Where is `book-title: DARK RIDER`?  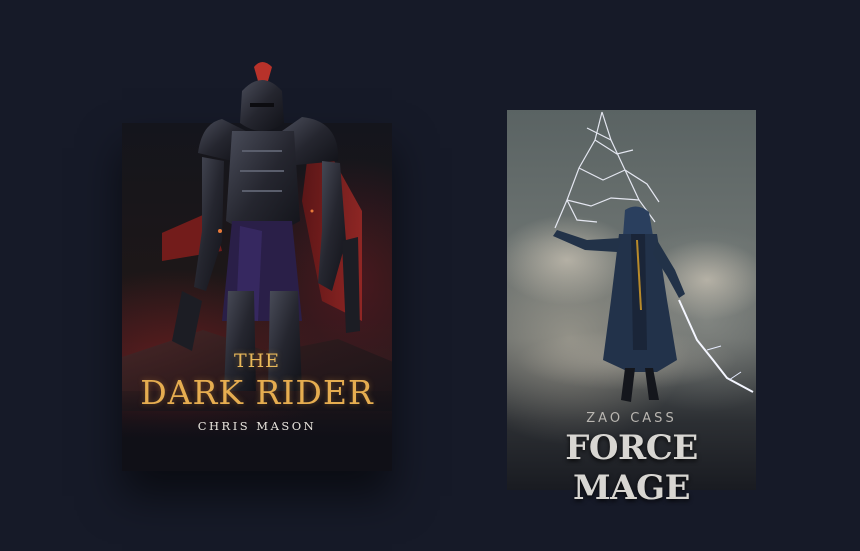
book-title: DARK RIDER is located at coordinates (257, 392).